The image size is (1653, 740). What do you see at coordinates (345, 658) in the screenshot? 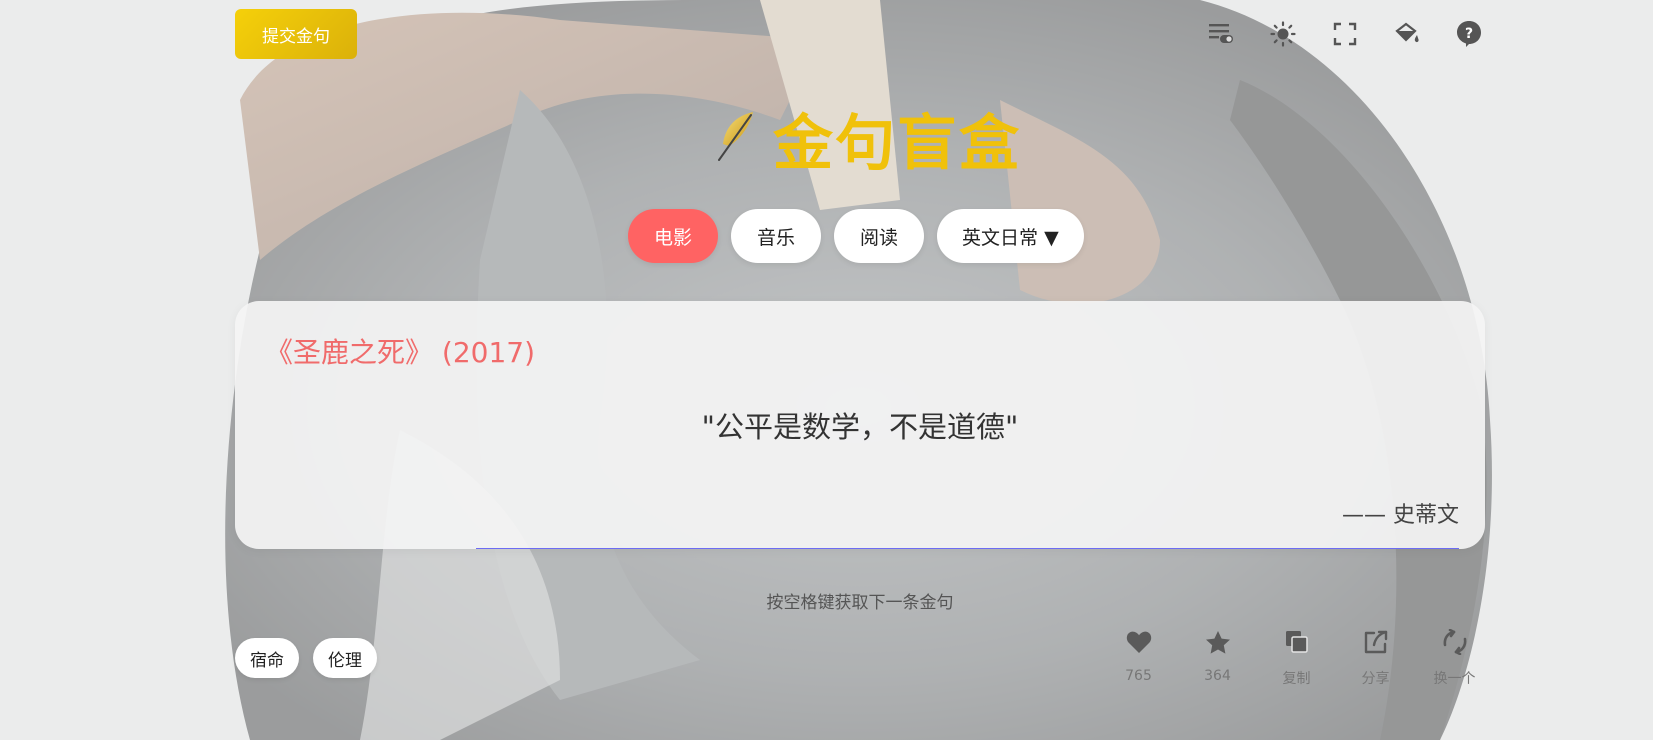
I see `tag-ethics: 伦理` at bounding box center [345, 658].